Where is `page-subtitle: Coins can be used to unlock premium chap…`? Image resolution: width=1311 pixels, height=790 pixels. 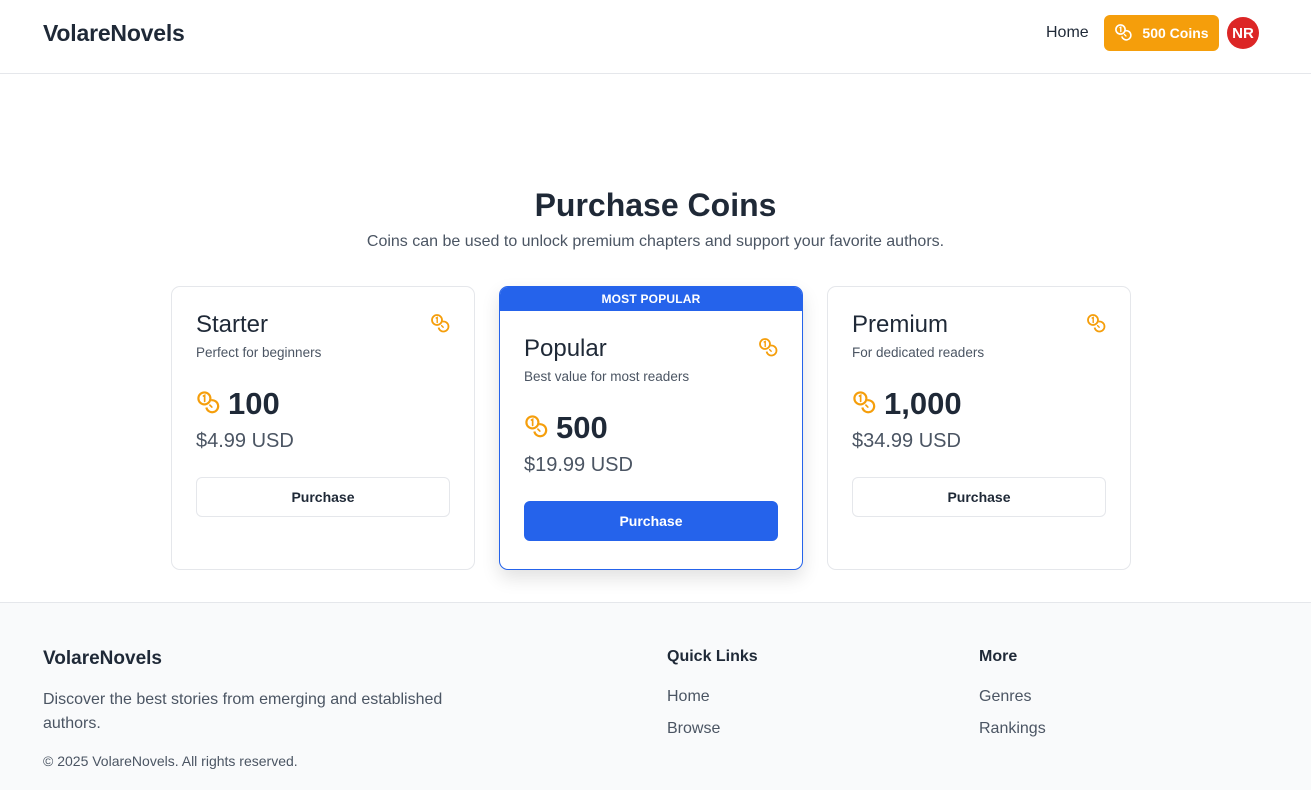
page-subtitle: Coins can be used to unlock premium chap… is located at coordinates (655, 241).